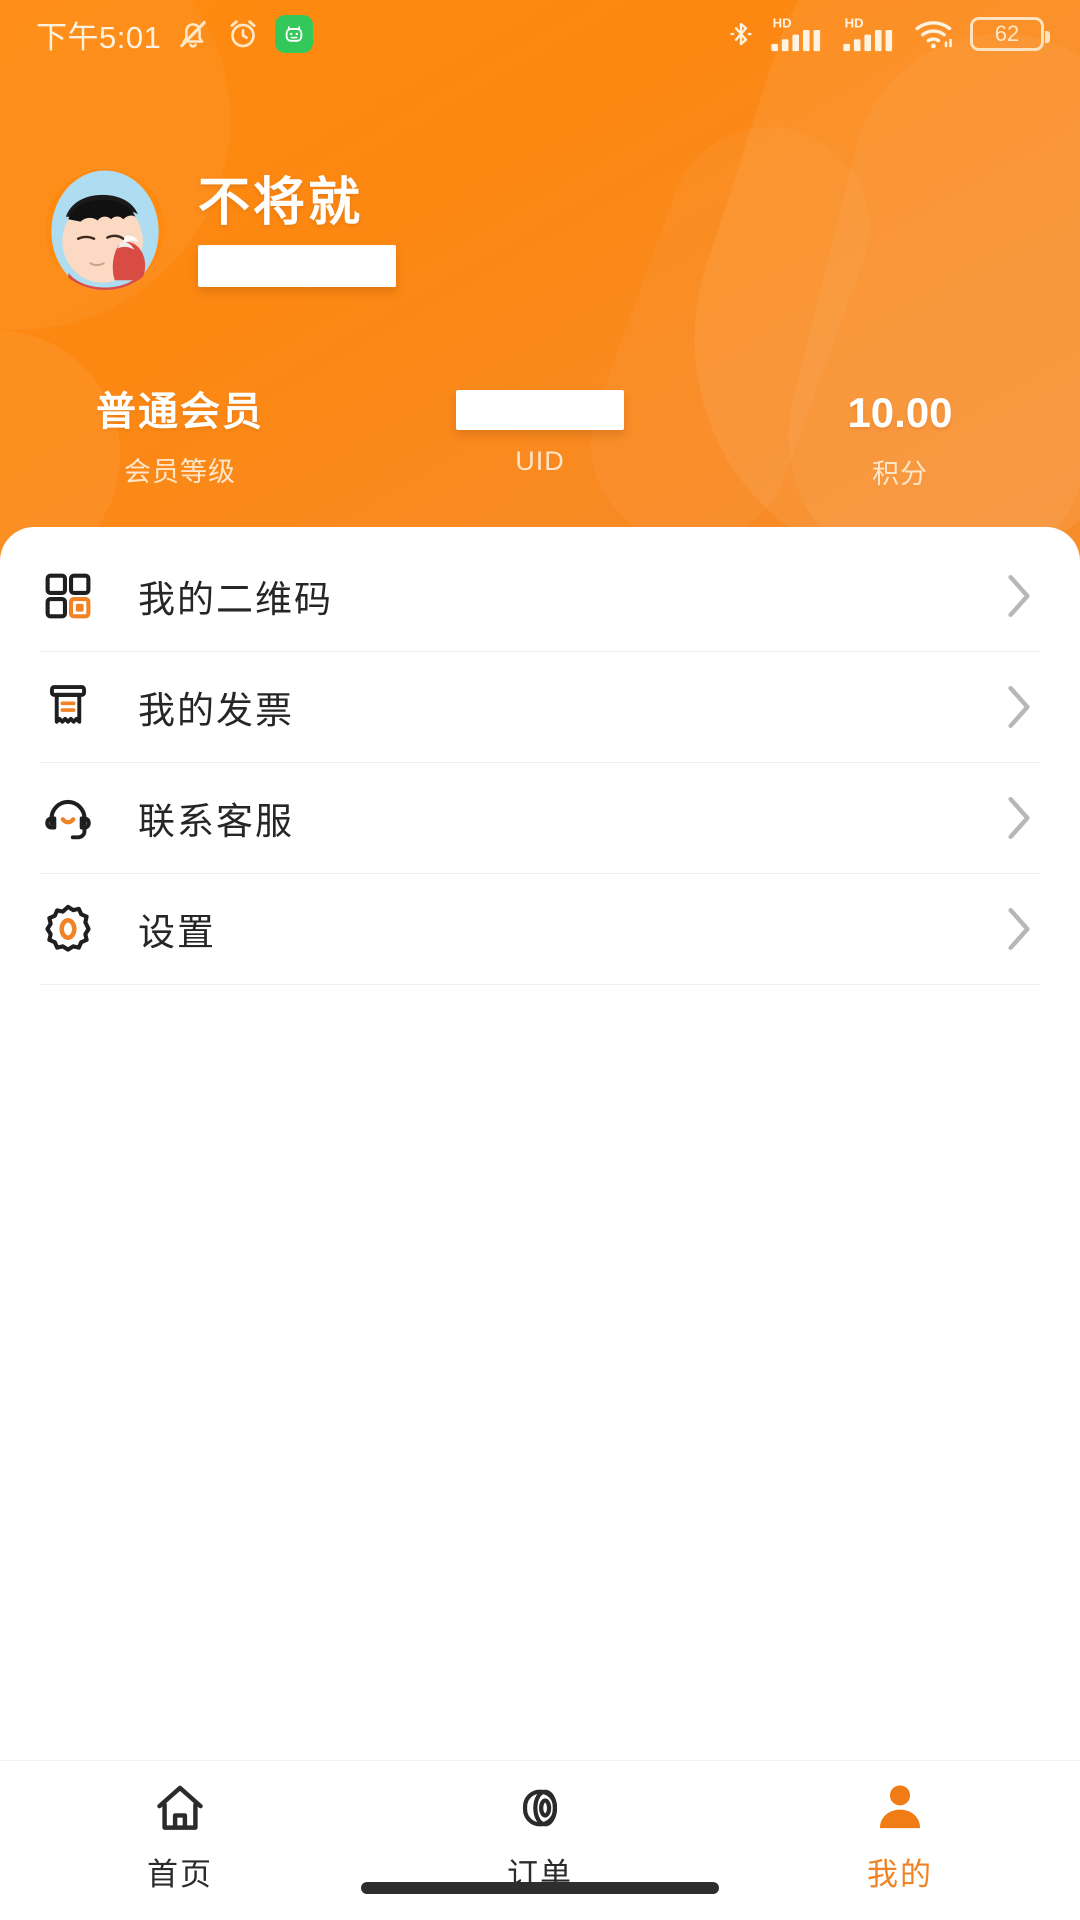 This screenshot has height=1920, width=1080. I want to click on status-bar-right: HD HD 62, so click(888, 34).